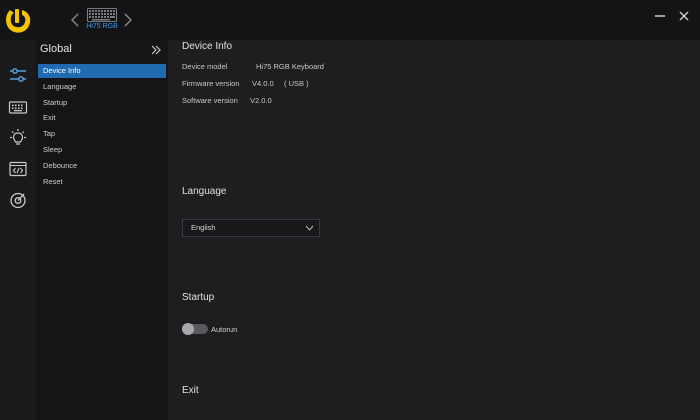  Describe the element at coordinates (102, 15) in the screenshot. I see `keyboard-thumbnail-icon` at that location.